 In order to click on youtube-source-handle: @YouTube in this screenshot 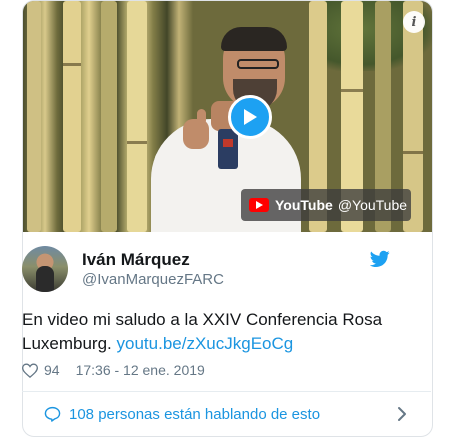, I will do `click(372, 205)`.